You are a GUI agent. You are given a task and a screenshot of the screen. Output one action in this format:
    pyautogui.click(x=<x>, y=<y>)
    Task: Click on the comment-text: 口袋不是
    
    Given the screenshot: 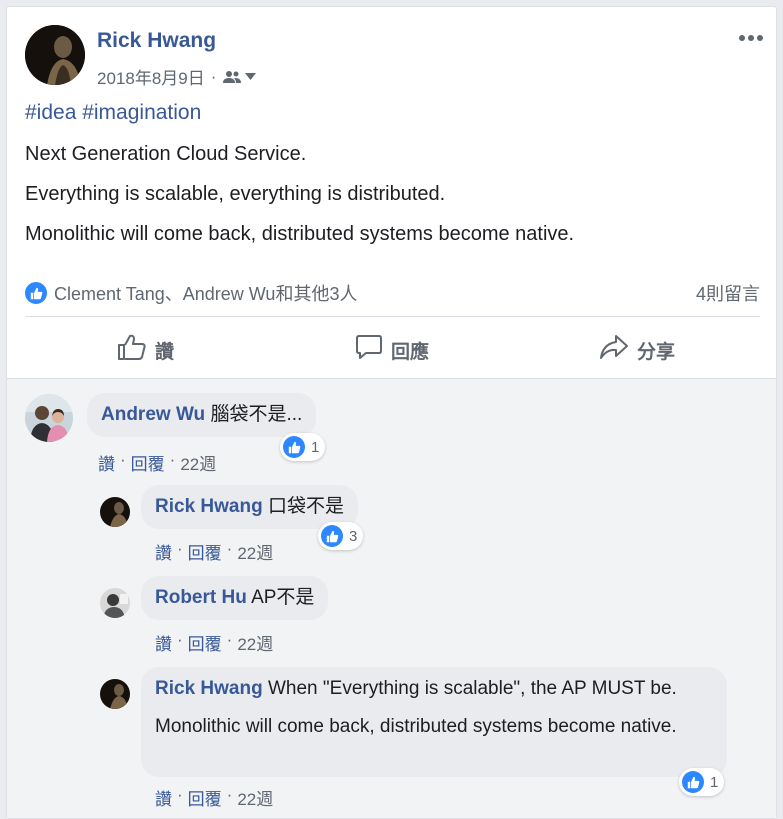 What is the action you would take?
    pyautogui.click(x=305, y=506)
    